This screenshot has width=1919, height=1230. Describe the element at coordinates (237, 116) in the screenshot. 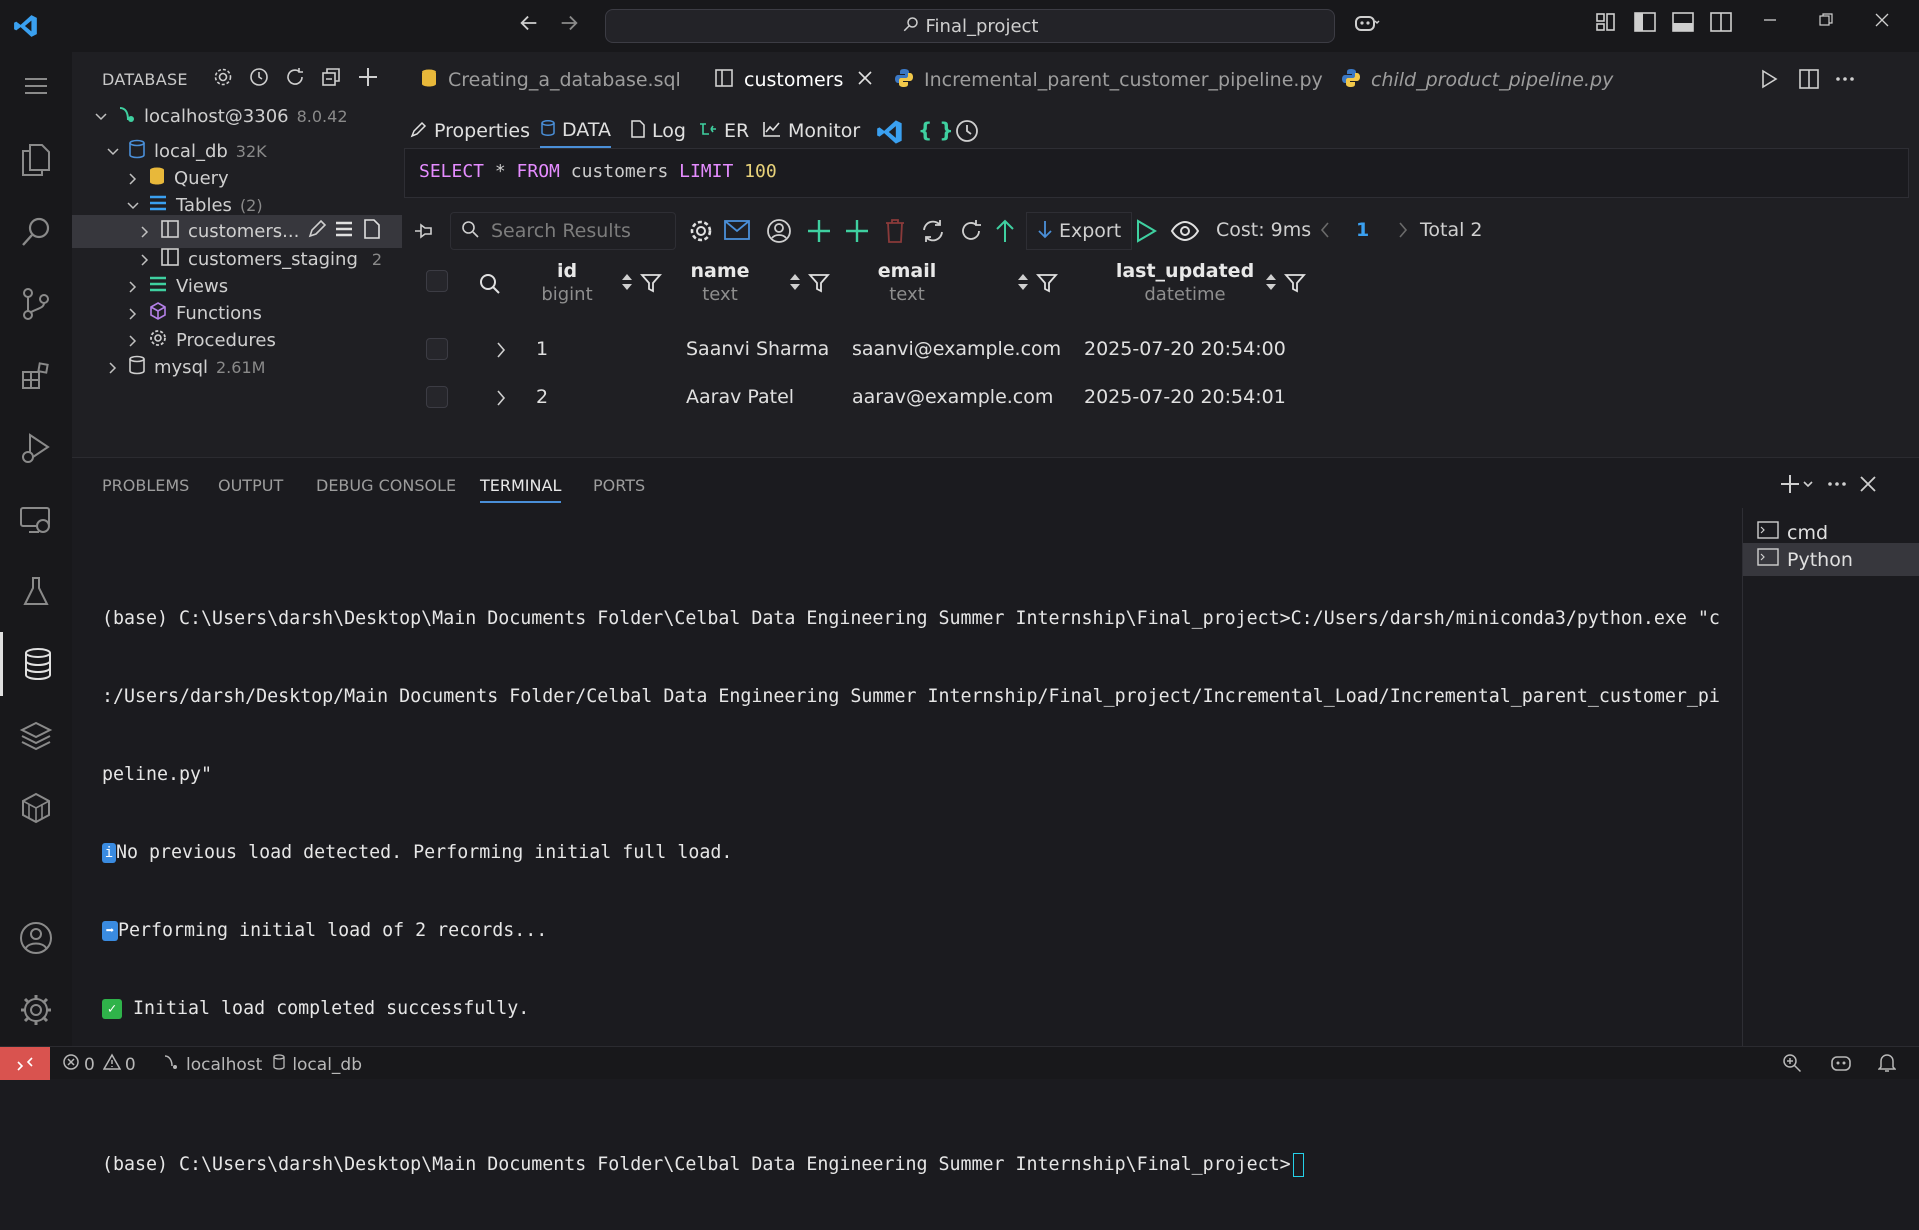

I see `tree-connection: localhost@3306 8.0.42` at that location.